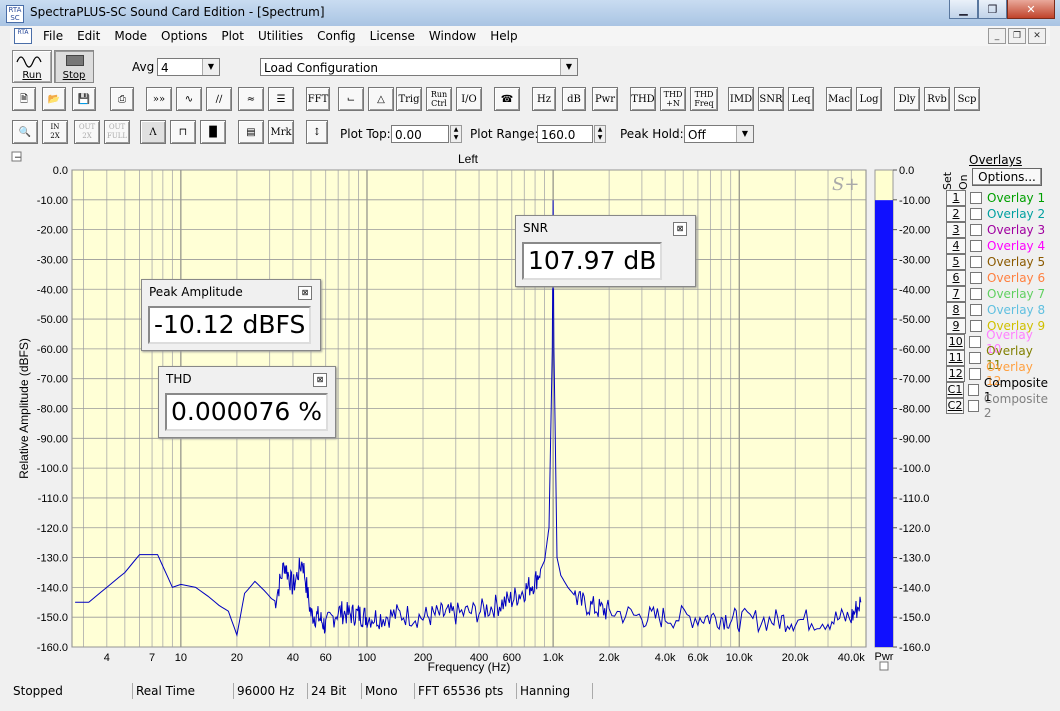 The image size is (1060, 711). I want to click on thd-button: THD, so click(643, 99).